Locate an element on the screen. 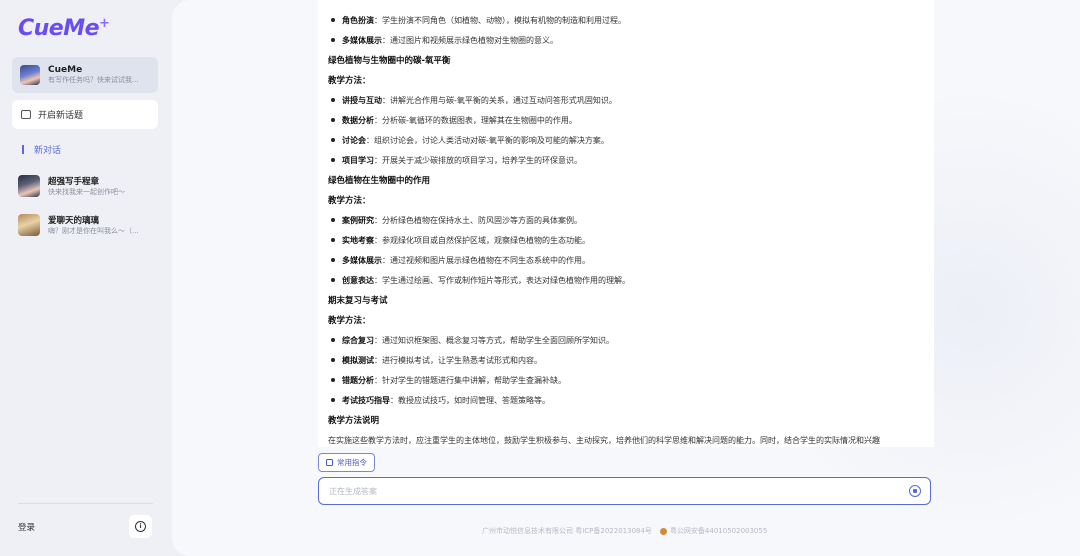 This screenshot has width=1080, height=556. bullet-item: 模拟测试 ：进行模拟考试，让学生熟悉考试形式和内容。 is located at coordinates (626, 360).